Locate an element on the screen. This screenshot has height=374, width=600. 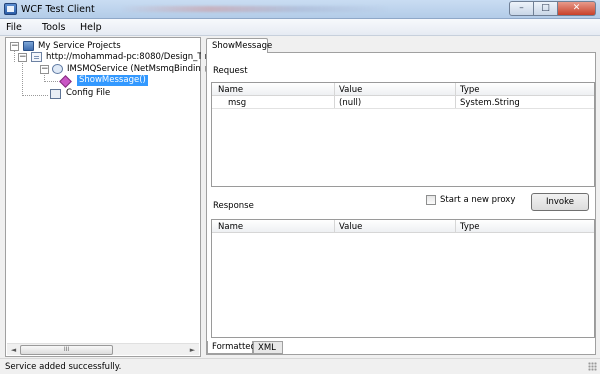
close-button: ✕ is located at coordinates (577, 8).